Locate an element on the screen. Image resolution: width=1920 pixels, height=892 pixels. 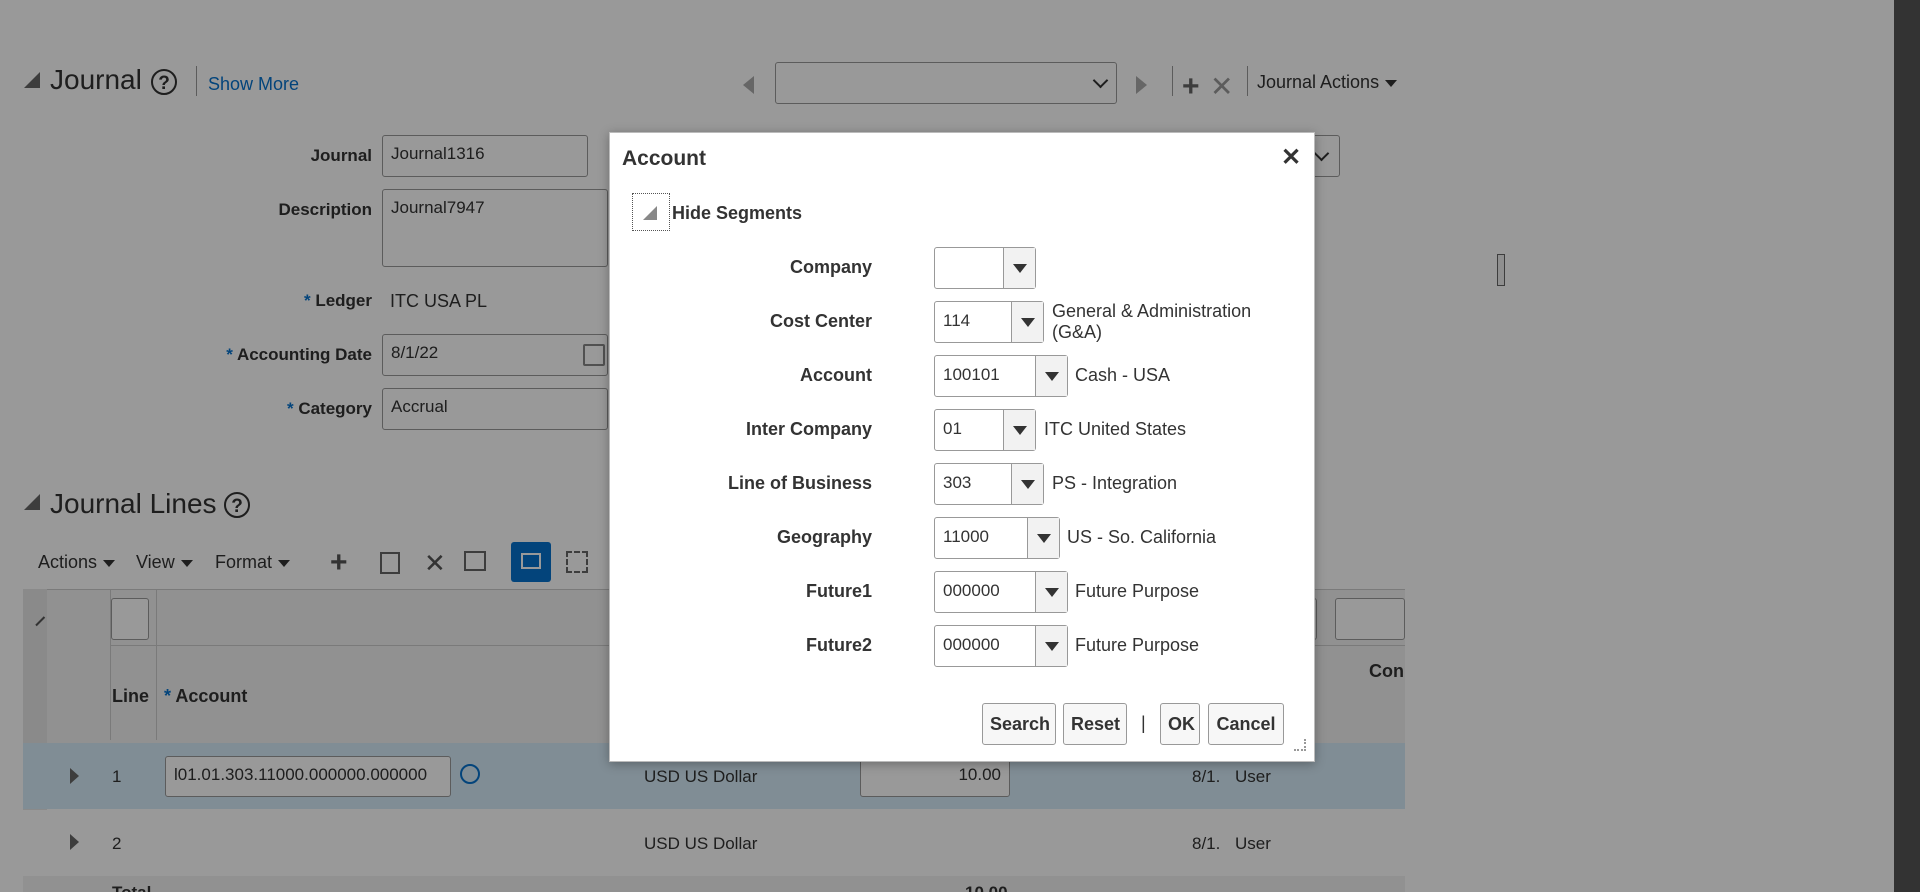
account-select: 100101 is located at coordinates (1001, 376).